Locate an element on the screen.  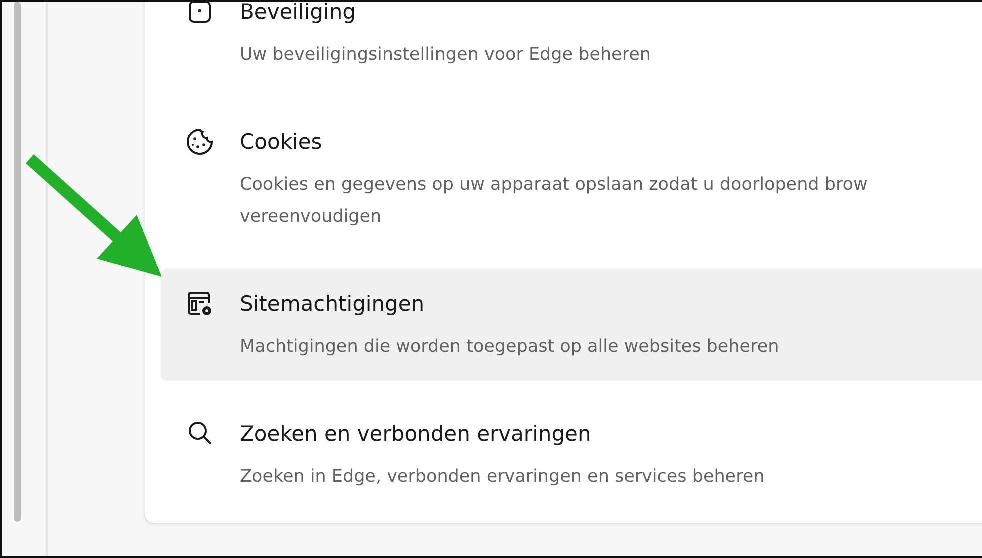
item-title: Beveiliging is located at coordinates (298, 14).